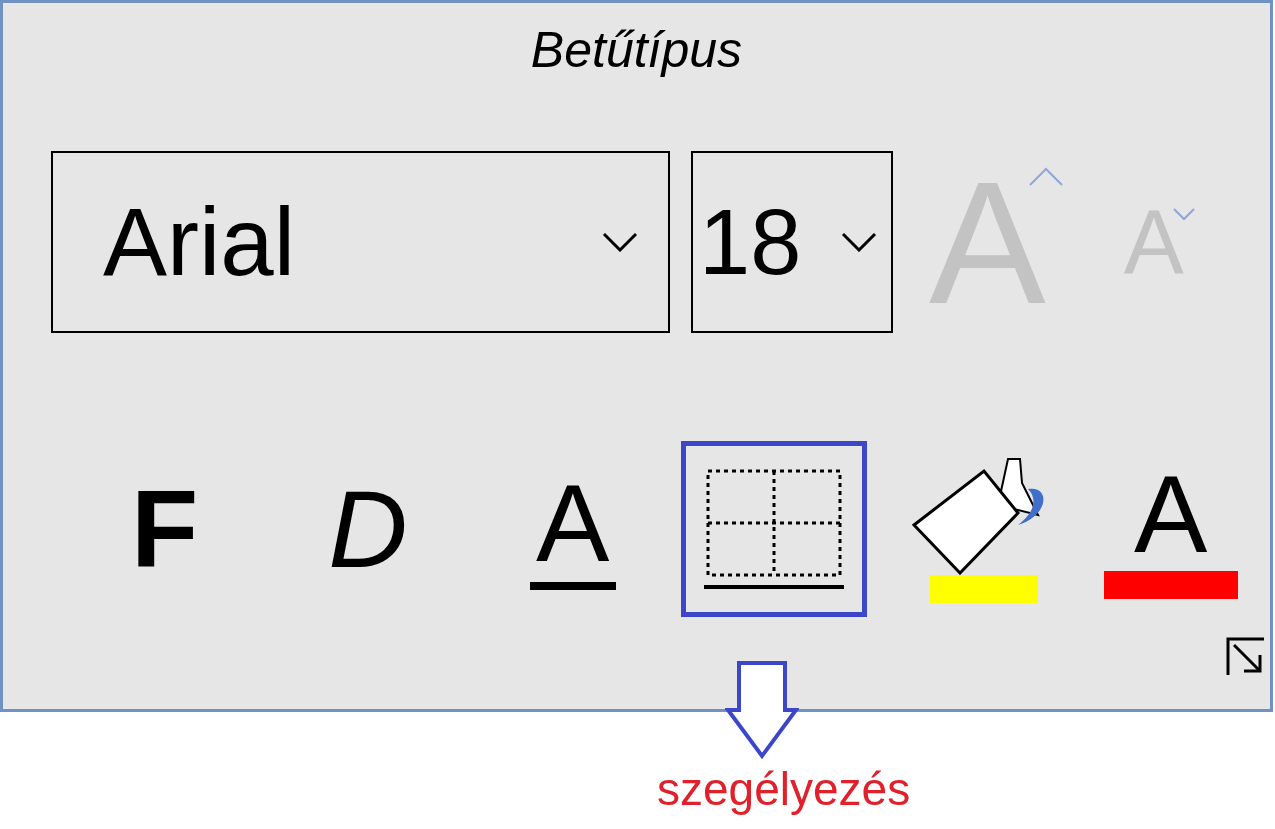 This screenshot has height=829, width=1275. I want to click on font-name-dropdown: Arial, so click(360, 242).